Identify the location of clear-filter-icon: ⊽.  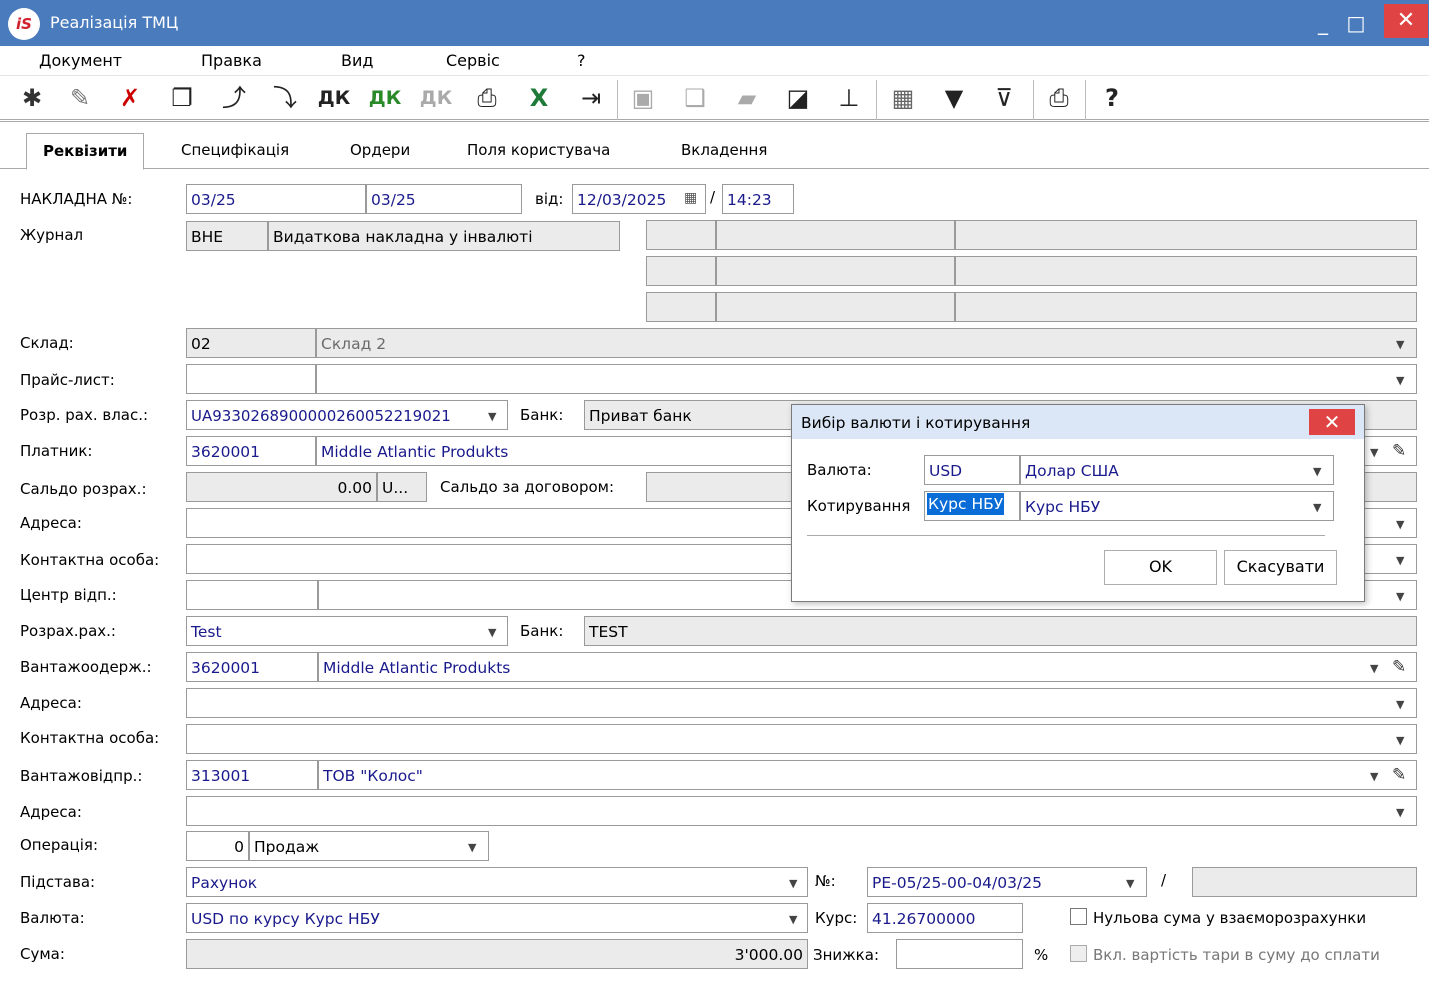
(1004, 98).